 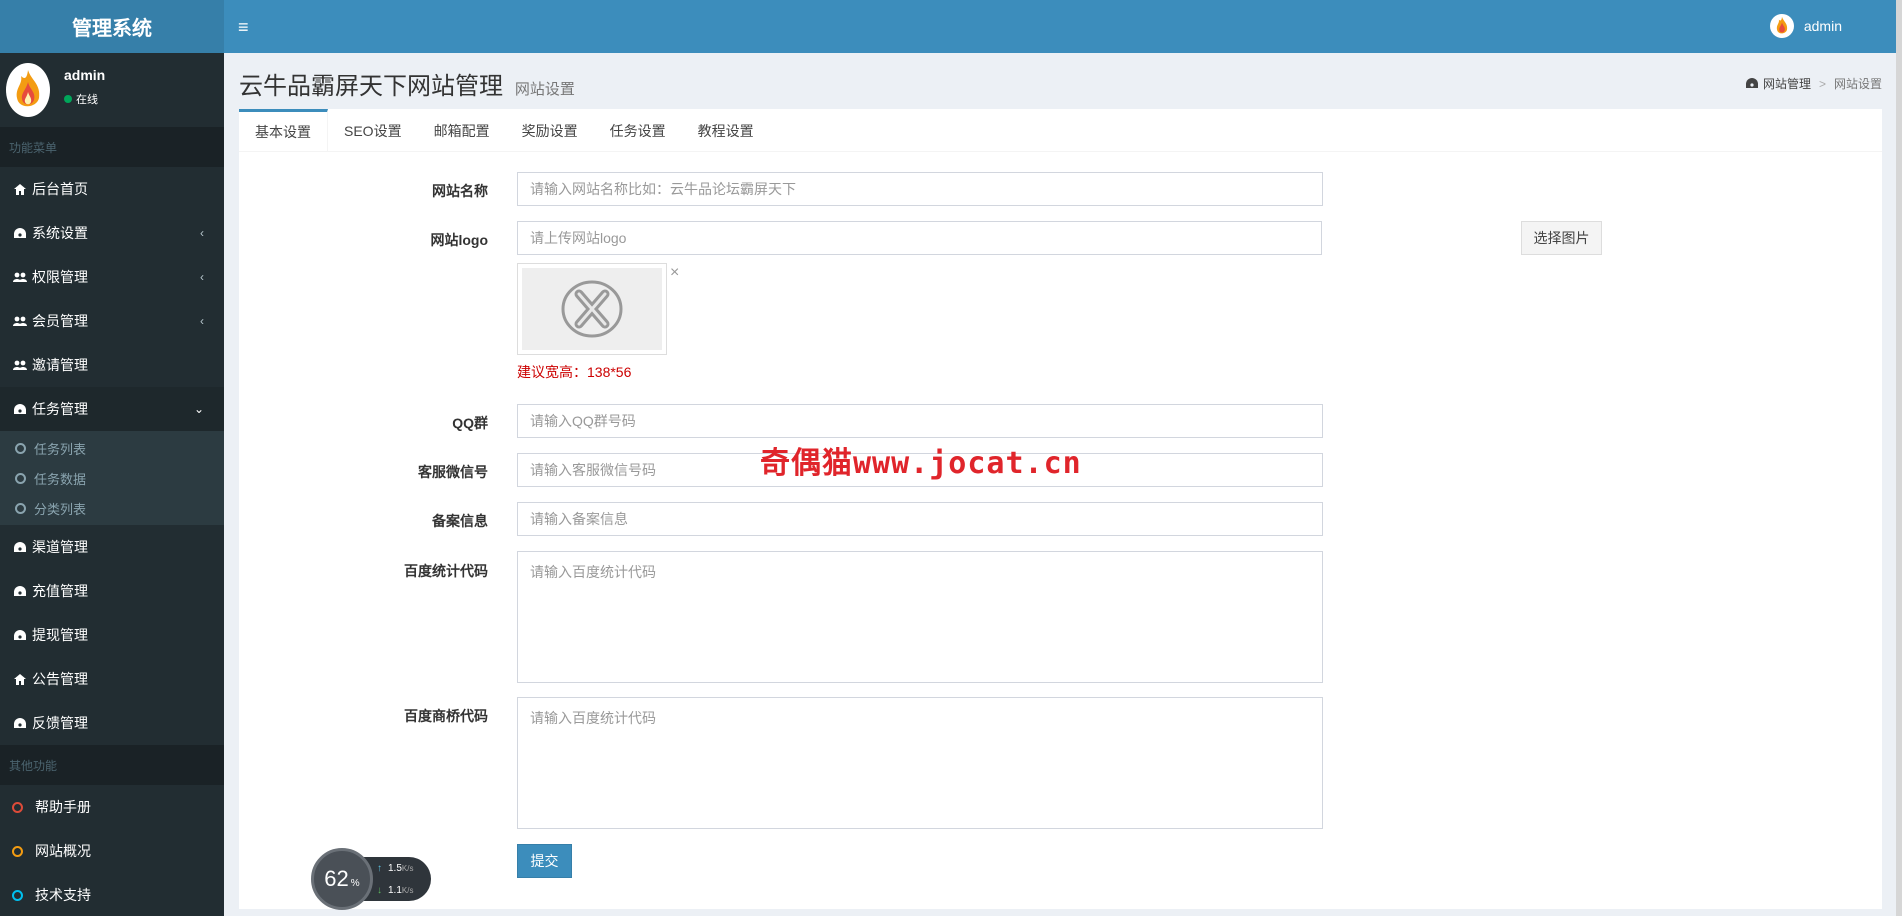 I want to click on sidebar-item-label: 帮助手册, so click(x=63, y=807).